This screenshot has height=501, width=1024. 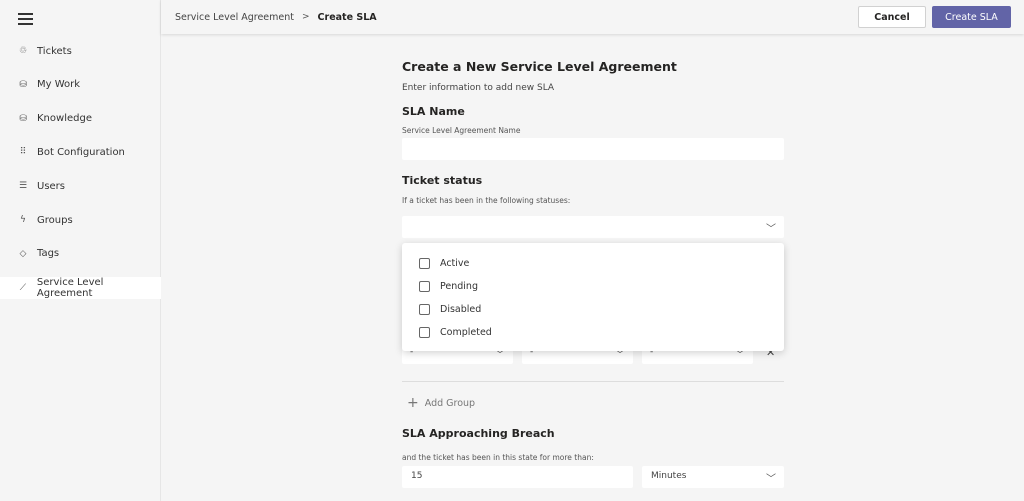 I want to click on hamburger-menu-icon, so click(x=25, y=20).